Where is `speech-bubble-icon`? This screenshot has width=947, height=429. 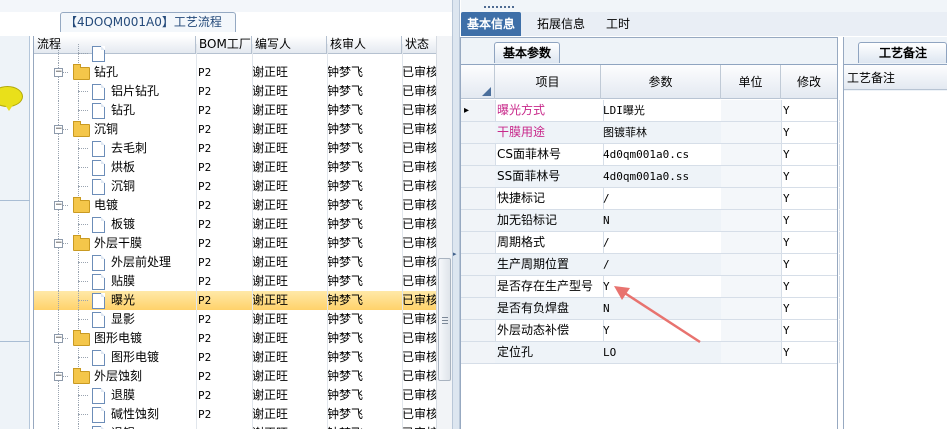 speech-bubble-icon is located at coordinates (11, 98).